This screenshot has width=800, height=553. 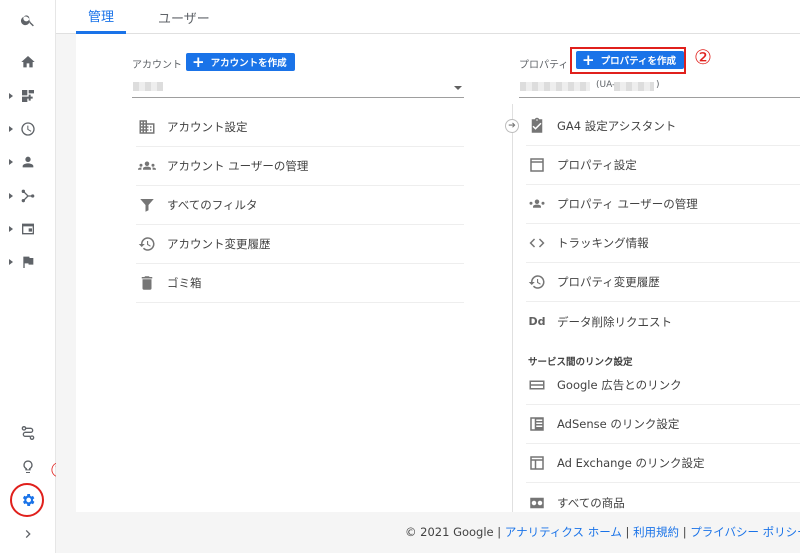 I want to click on property-id-suffix: ), so click(x=658, y=85).